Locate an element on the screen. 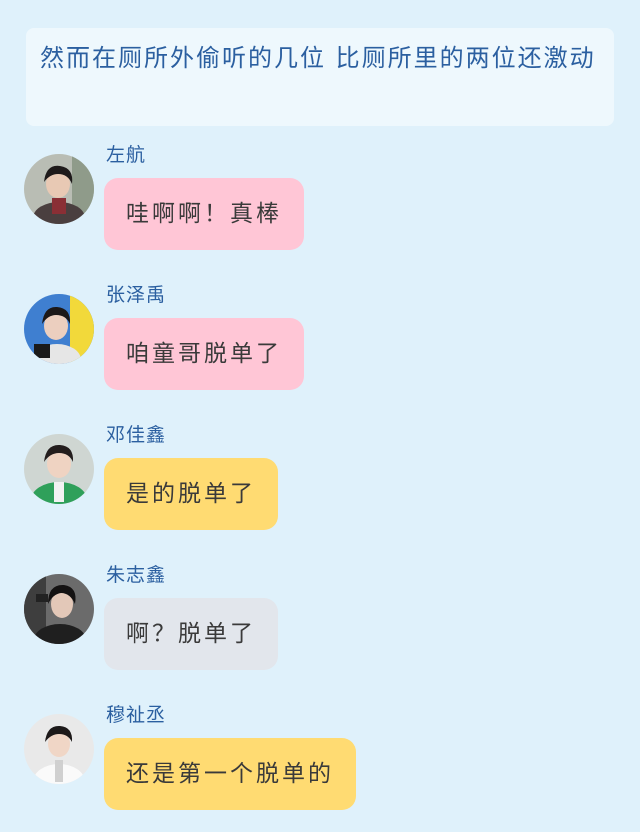 This screenshot has height=832, width=640. message-bubble: 哇啊啊！真棒 is located at coordinates (204, 214).